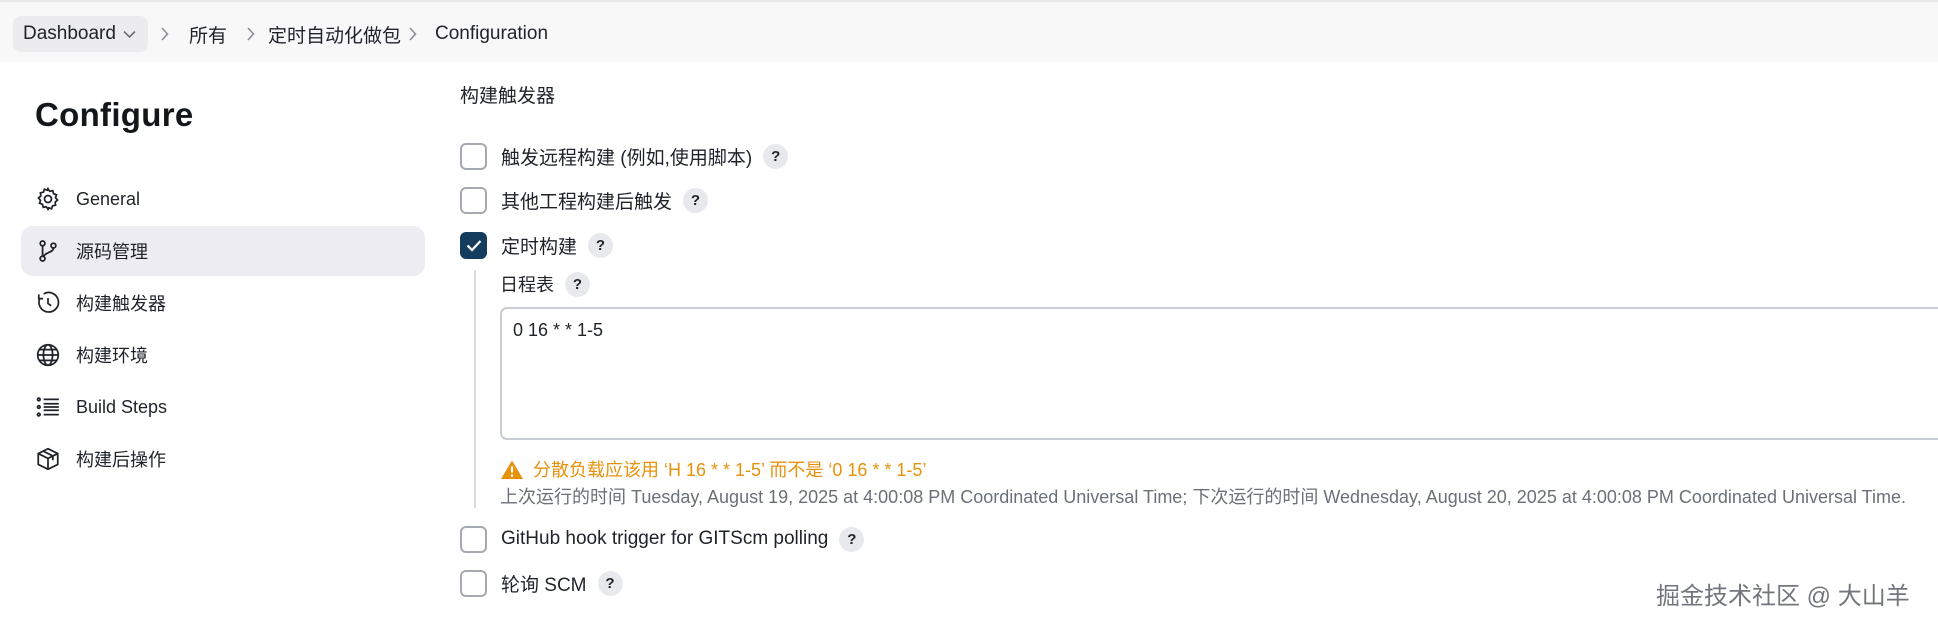  What do you see at coordinates (122, 406) in the screenshot?
I see `sidebar-item-label: Build Steps` at bounding box center [122, 406].